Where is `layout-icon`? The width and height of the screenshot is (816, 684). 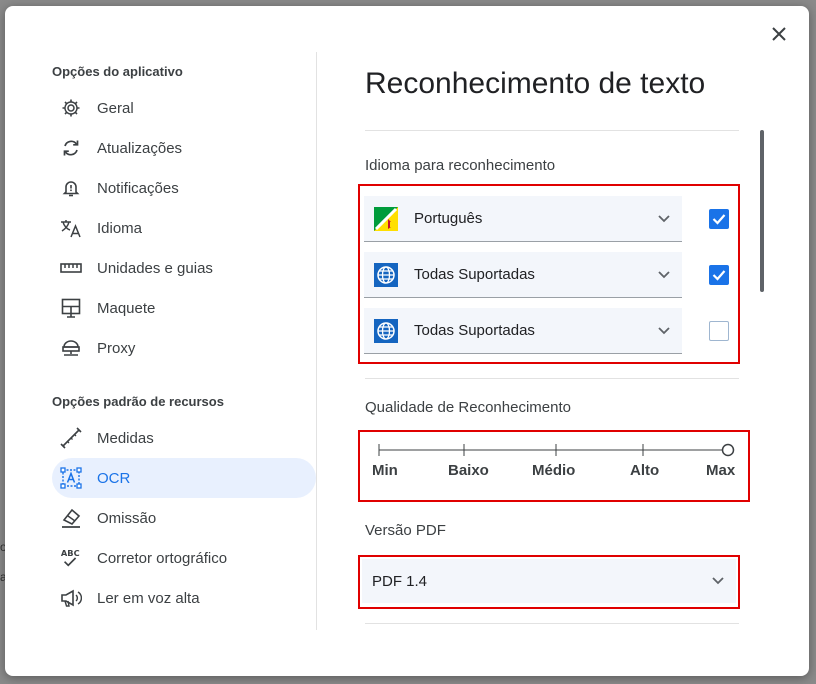
layout-icon is located at coordinates (71, 308).